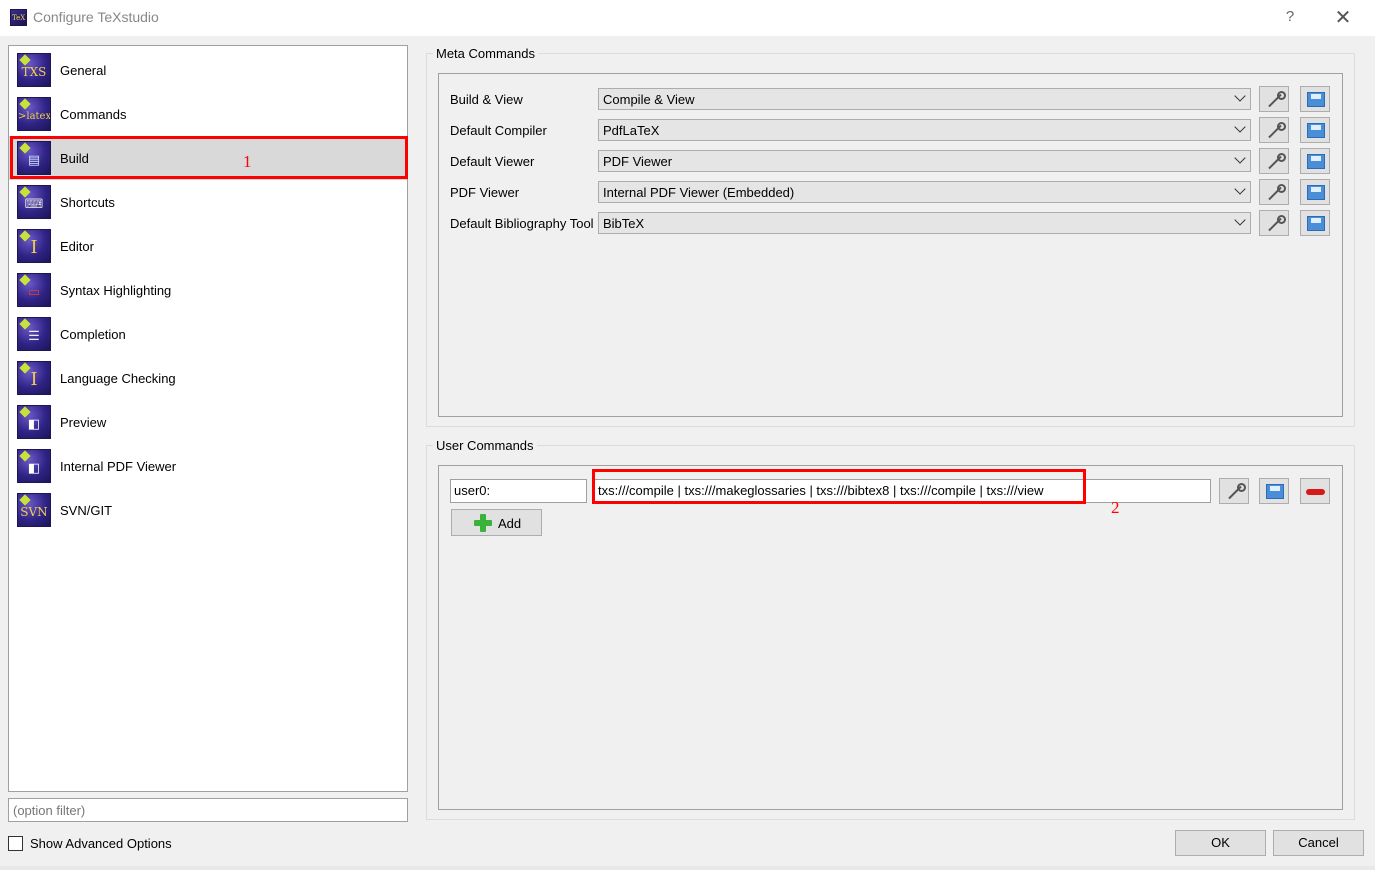 This screenshot has width=1375, height=870. Describe the element at coordinates (34, 334) in the screenshot. I see `completion-icon: ☰` at that location.